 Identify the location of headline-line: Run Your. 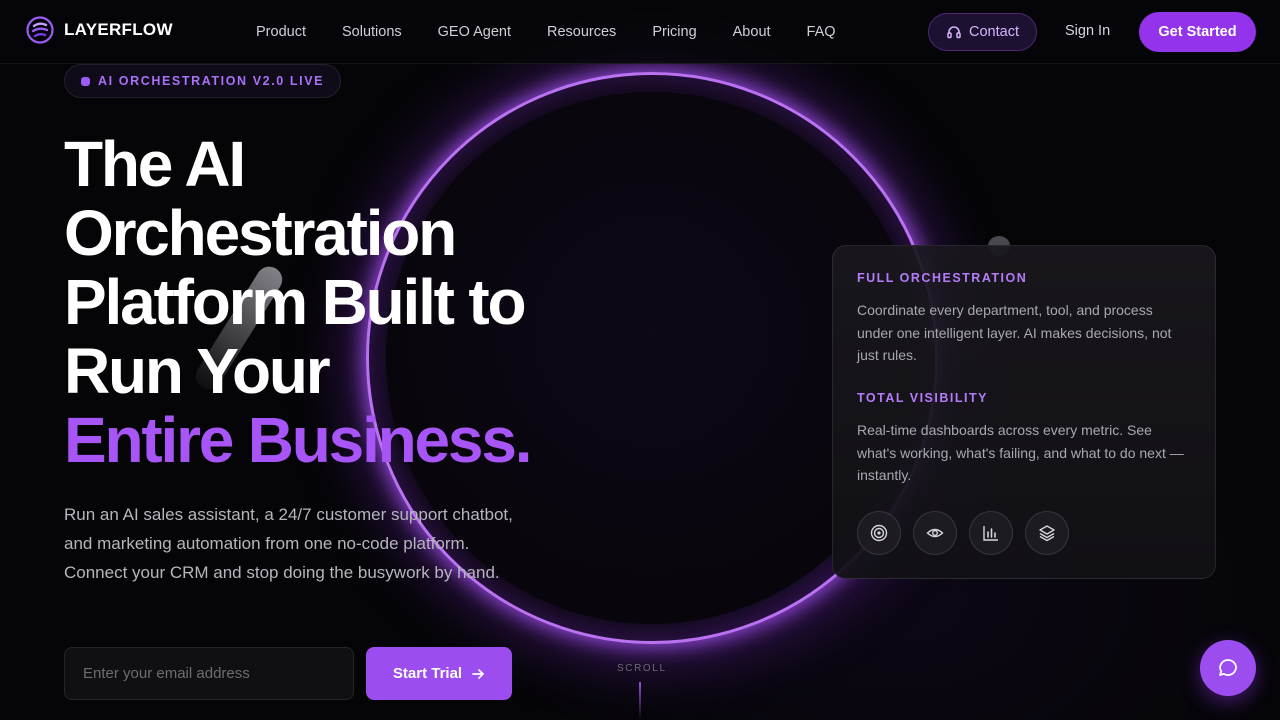
(197, 371).